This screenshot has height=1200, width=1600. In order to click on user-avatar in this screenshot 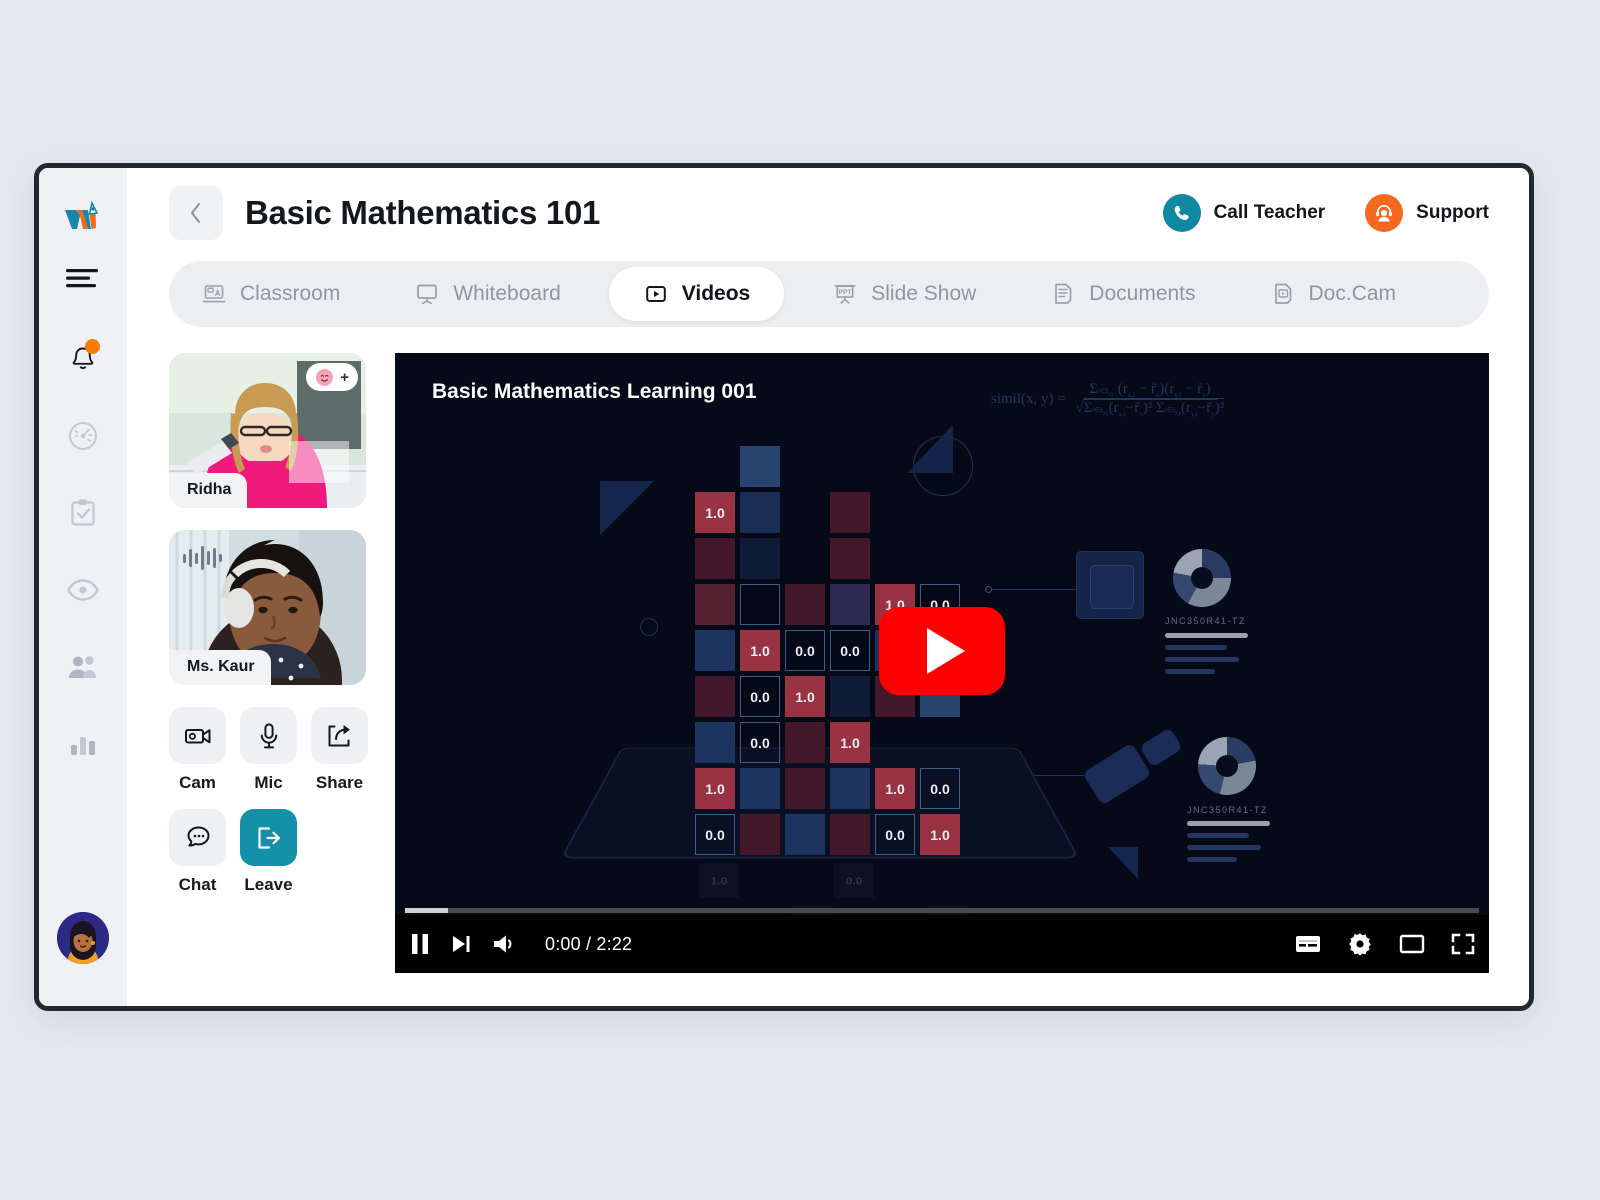, I will do `click(83, 938)`.